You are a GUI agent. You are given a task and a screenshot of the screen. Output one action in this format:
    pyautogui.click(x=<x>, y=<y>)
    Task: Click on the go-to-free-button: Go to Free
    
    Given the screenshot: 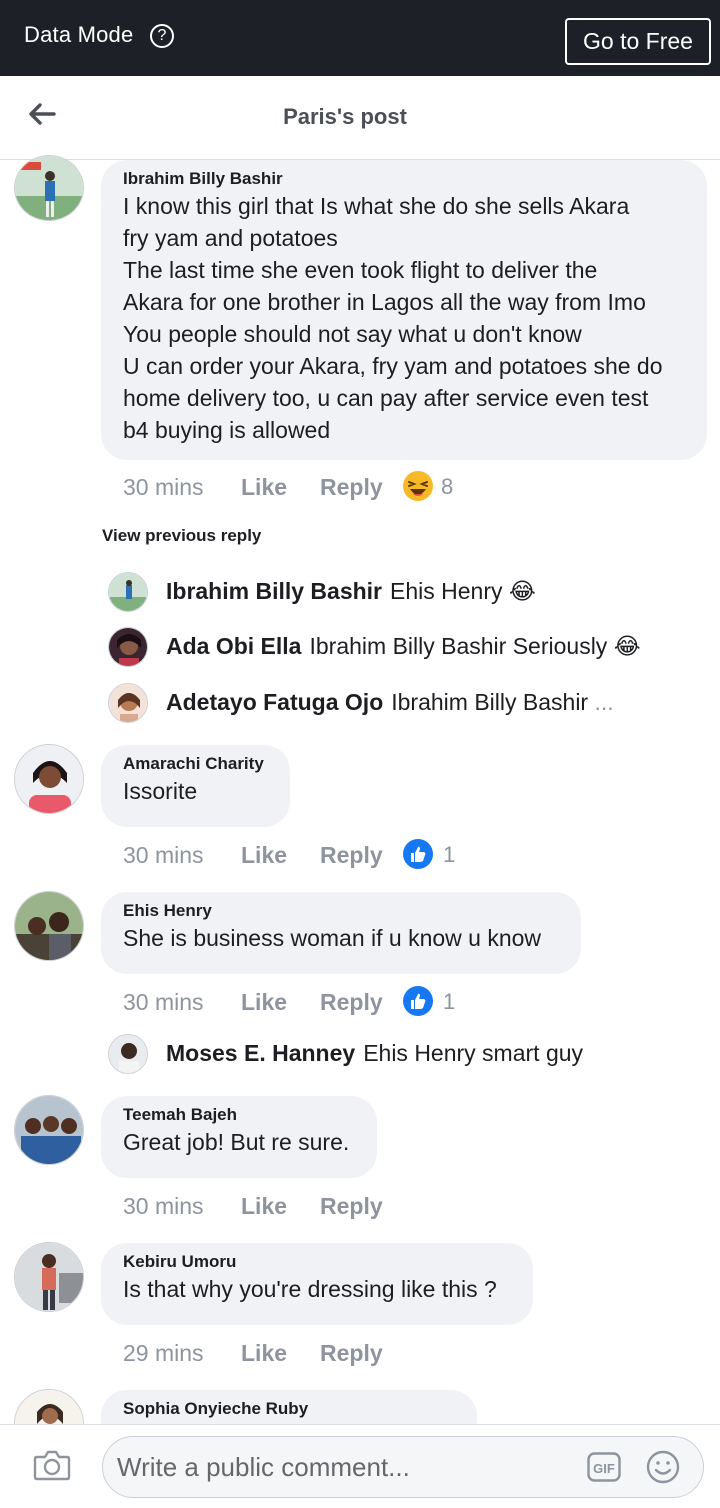 What is the action you would take?
    pyautogui.click(x=638, y=41)
    